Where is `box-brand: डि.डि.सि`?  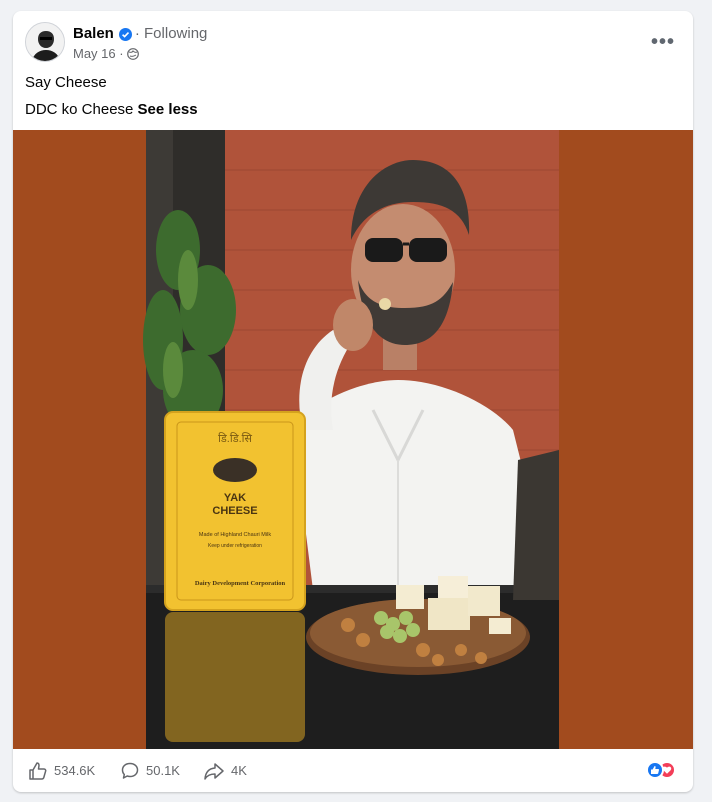 box-brand: डि.डि.सि is located at coordinates (235, 438).